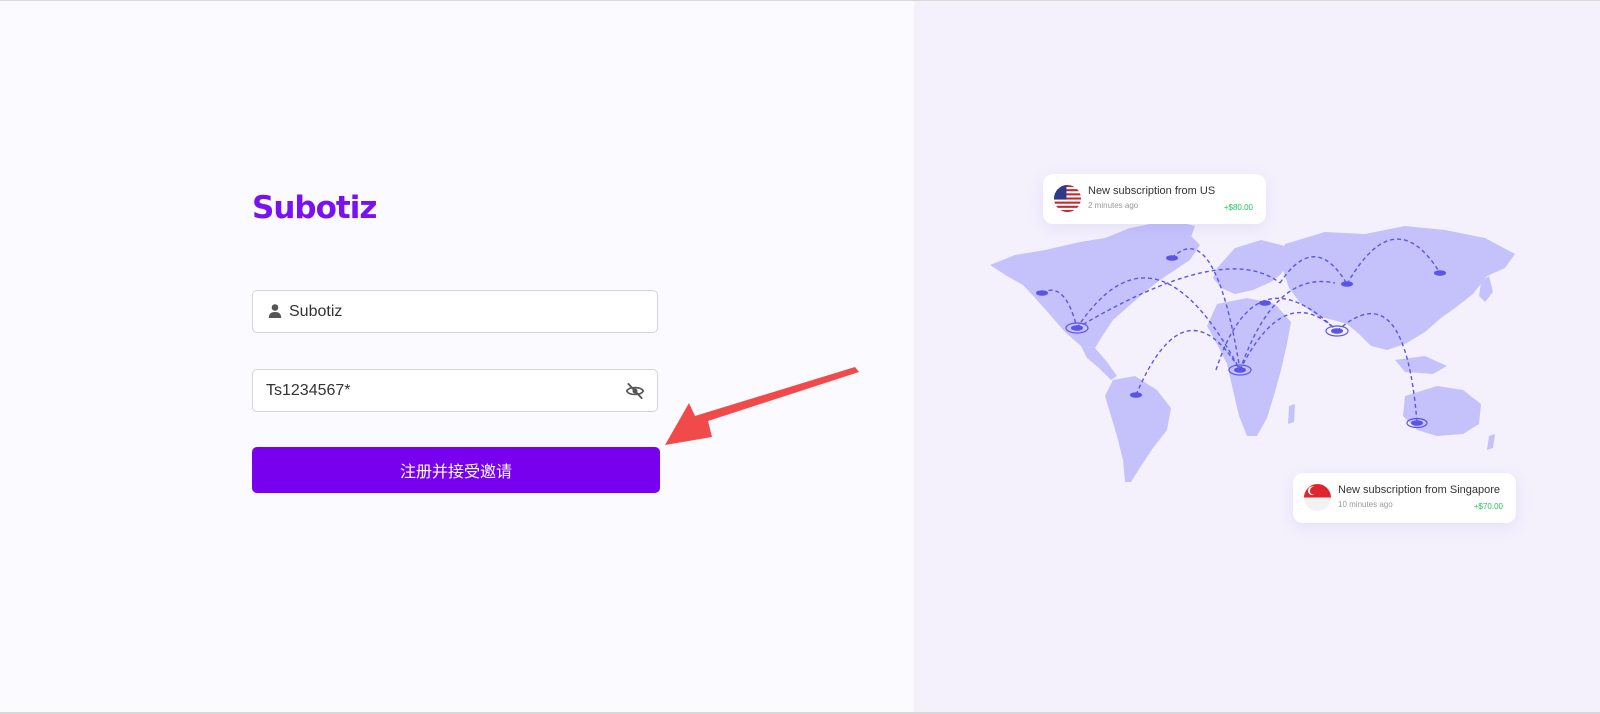  I want to click on singapore-flag-icon, so click(1317, 497).